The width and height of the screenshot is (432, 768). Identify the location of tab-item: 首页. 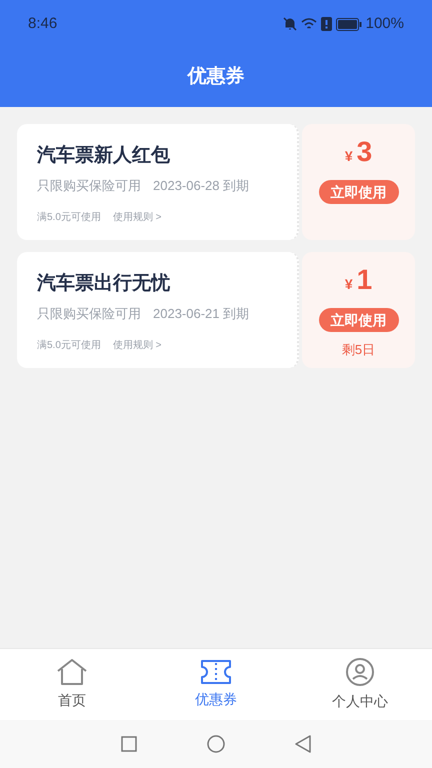
(72, 684).